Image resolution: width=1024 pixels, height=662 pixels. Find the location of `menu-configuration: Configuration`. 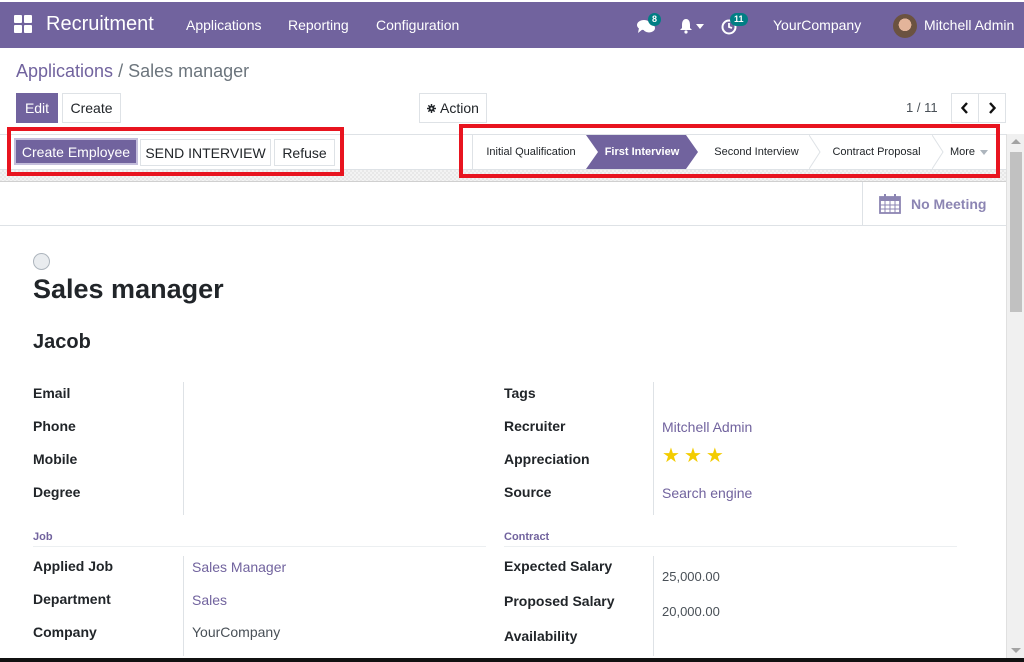

menu-configuration: Configuration is located at coordinates (417, 25).